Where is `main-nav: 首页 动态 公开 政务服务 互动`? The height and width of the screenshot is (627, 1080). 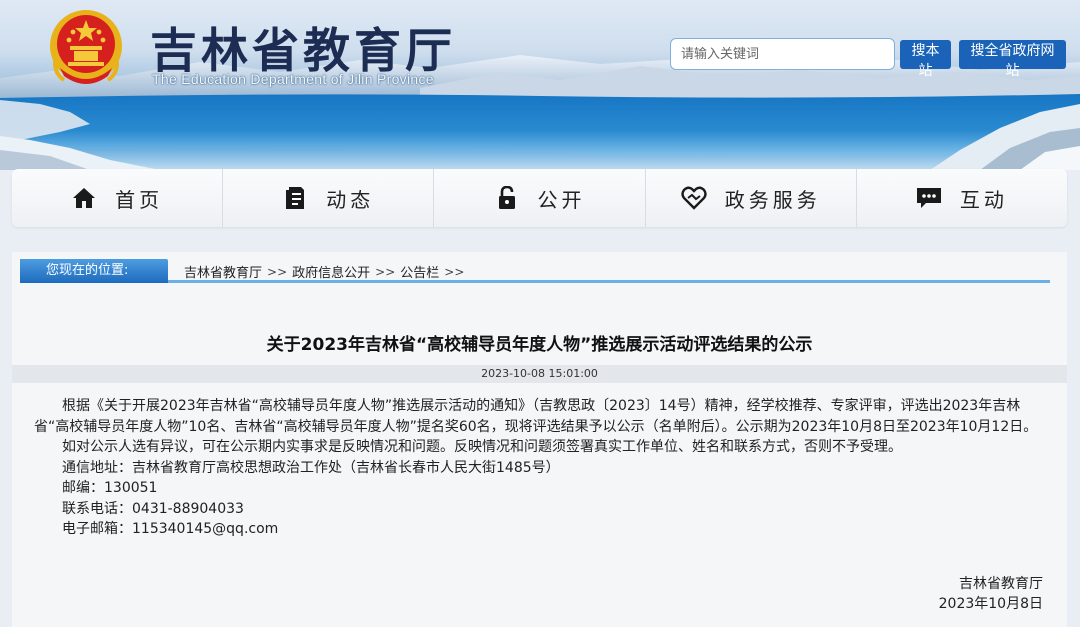
main-nav: 首页 动态 公开 政务服务 互动 is located at coordinates (539, 198).